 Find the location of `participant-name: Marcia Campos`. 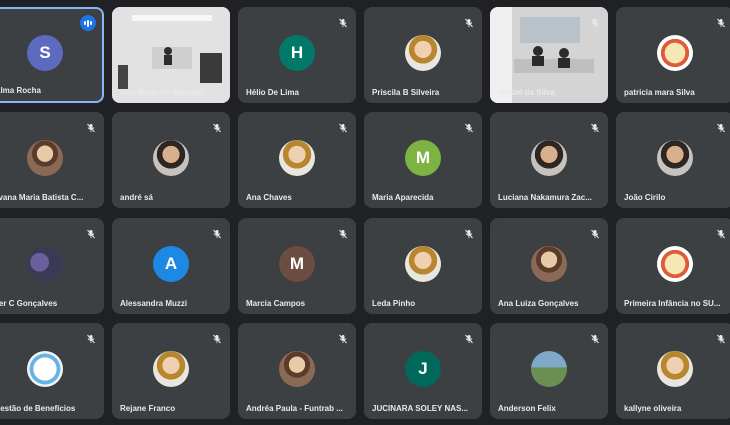

participant-name: Marcia Campos is located at coordinates (276, 303).